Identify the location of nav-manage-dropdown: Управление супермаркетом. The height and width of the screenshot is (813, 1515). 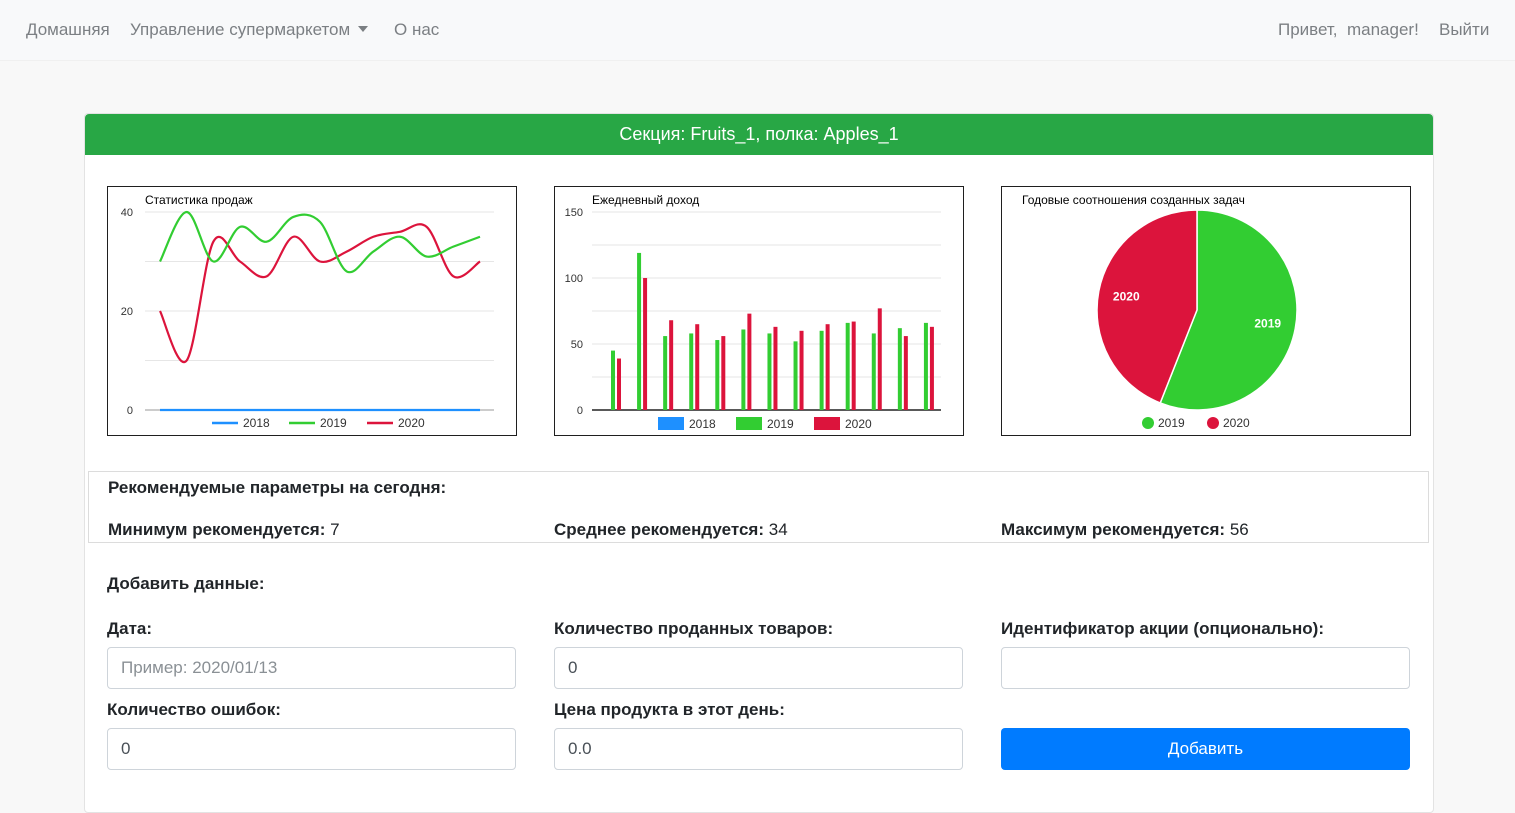
(249, 30).